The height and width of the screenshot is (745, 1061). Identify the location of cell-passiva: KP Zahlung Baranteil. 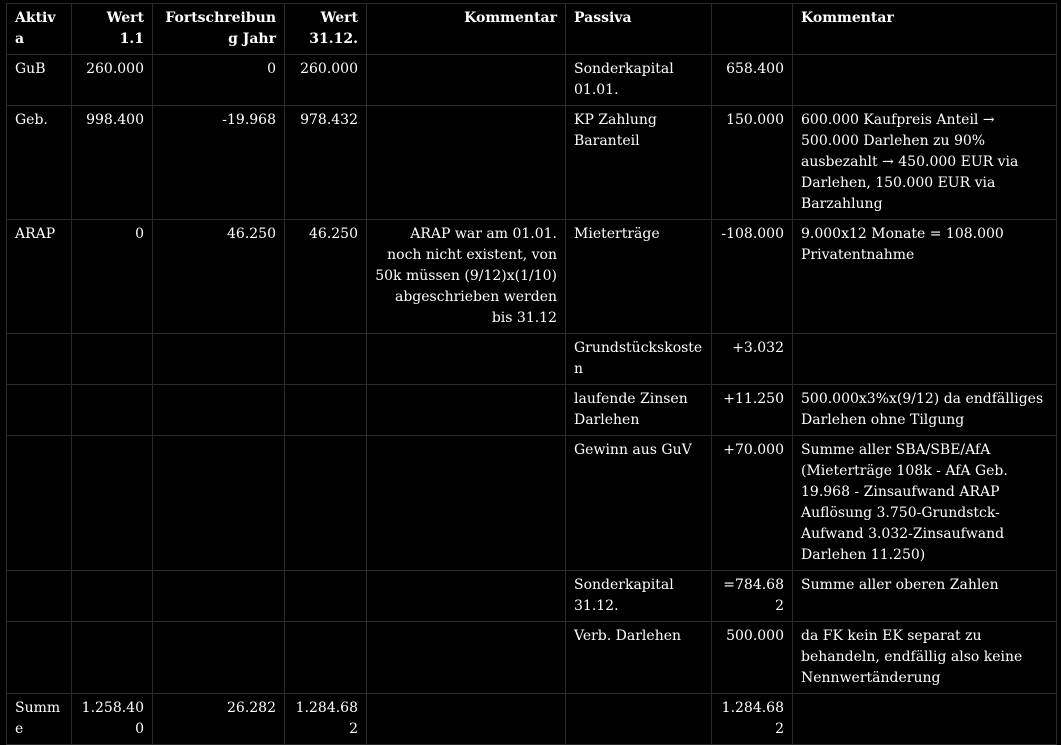
(638, 162).